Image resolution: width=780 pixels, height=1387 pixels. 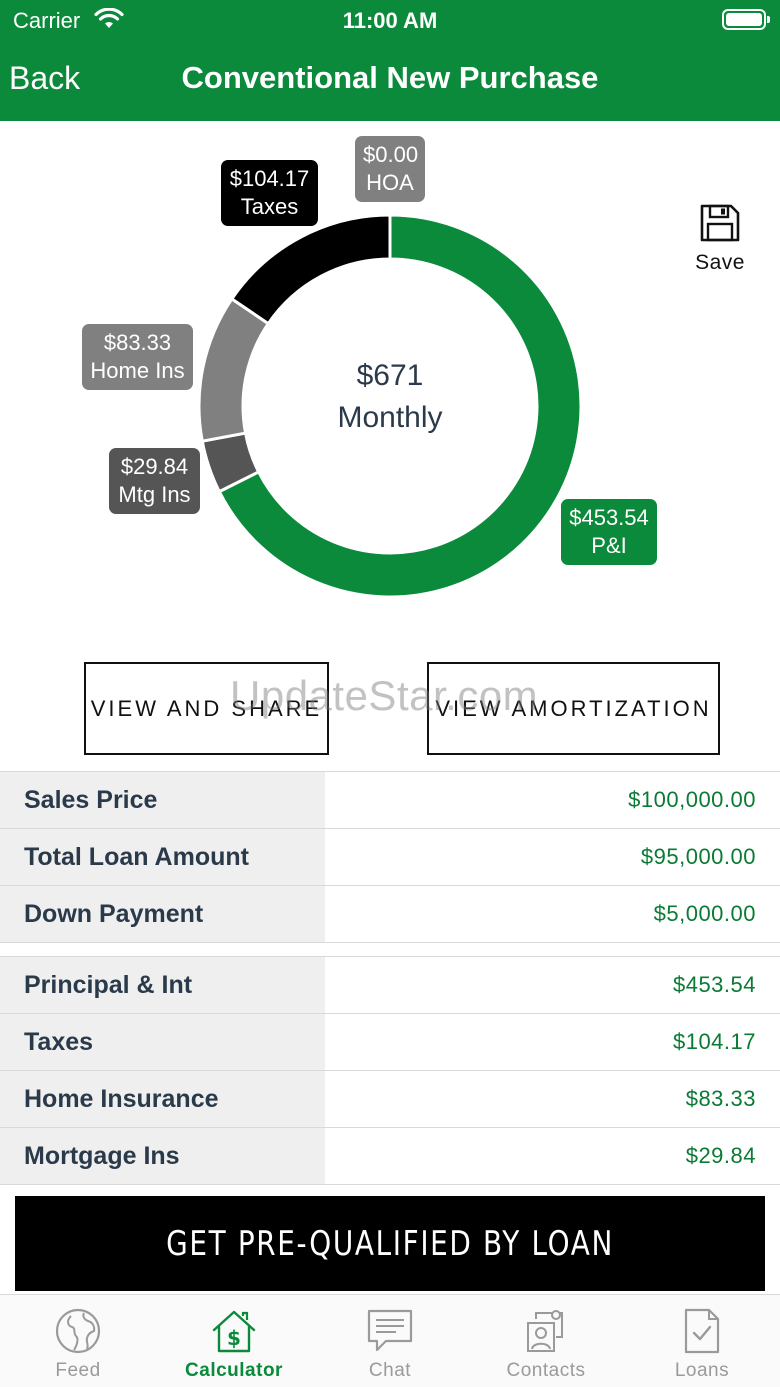 What do you see at coordinates (234, 369) in the screenshot?
I see `donut-slice-home-ins` at bounding box center [234, 369].